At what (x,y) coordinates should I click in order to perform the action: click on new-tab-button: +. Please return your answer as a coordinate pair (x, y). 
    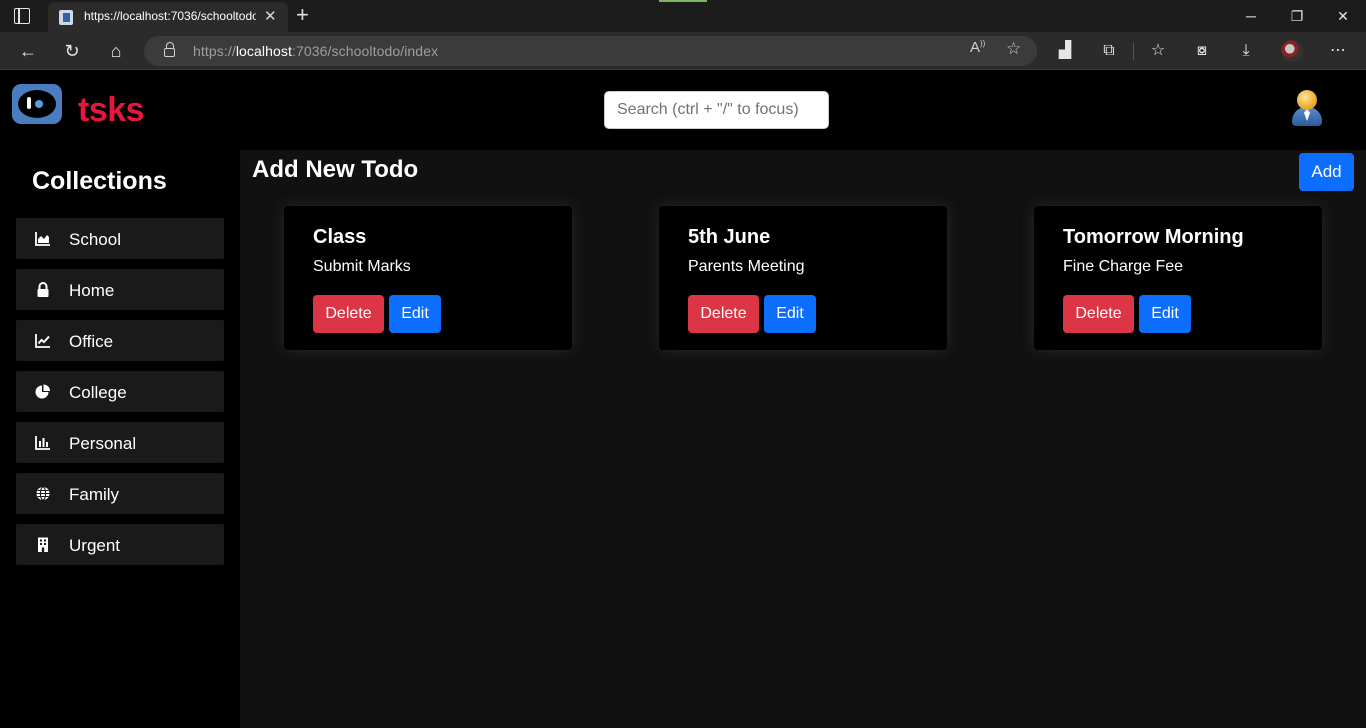
    Looking at the image, I should click on (302, 15).